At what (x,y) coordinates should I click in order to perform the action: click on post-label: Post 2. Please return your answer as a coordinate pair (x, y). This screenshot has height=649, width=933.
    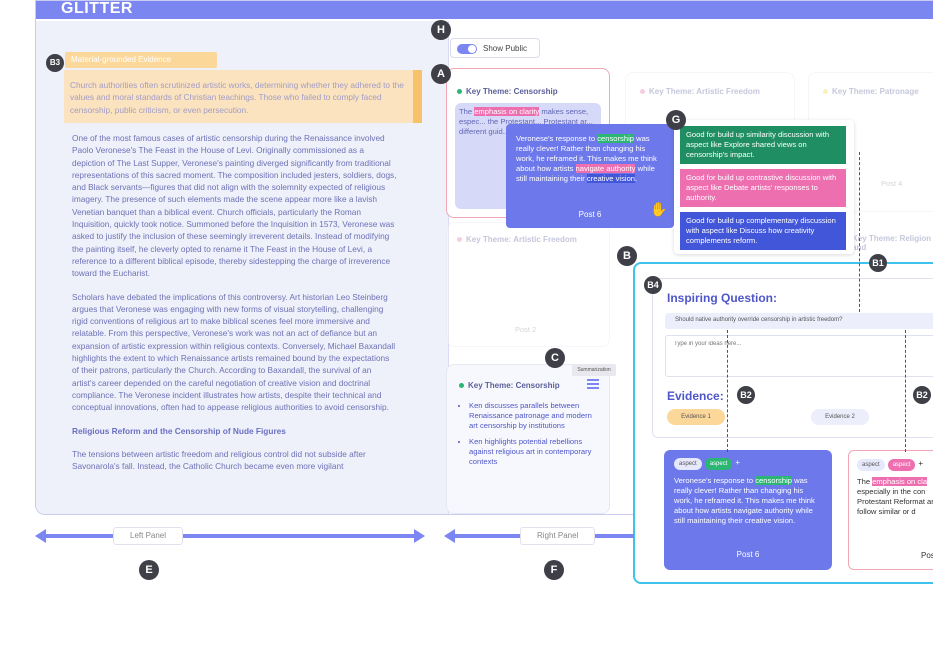
    Looking at the image, I should click on (526, 329).